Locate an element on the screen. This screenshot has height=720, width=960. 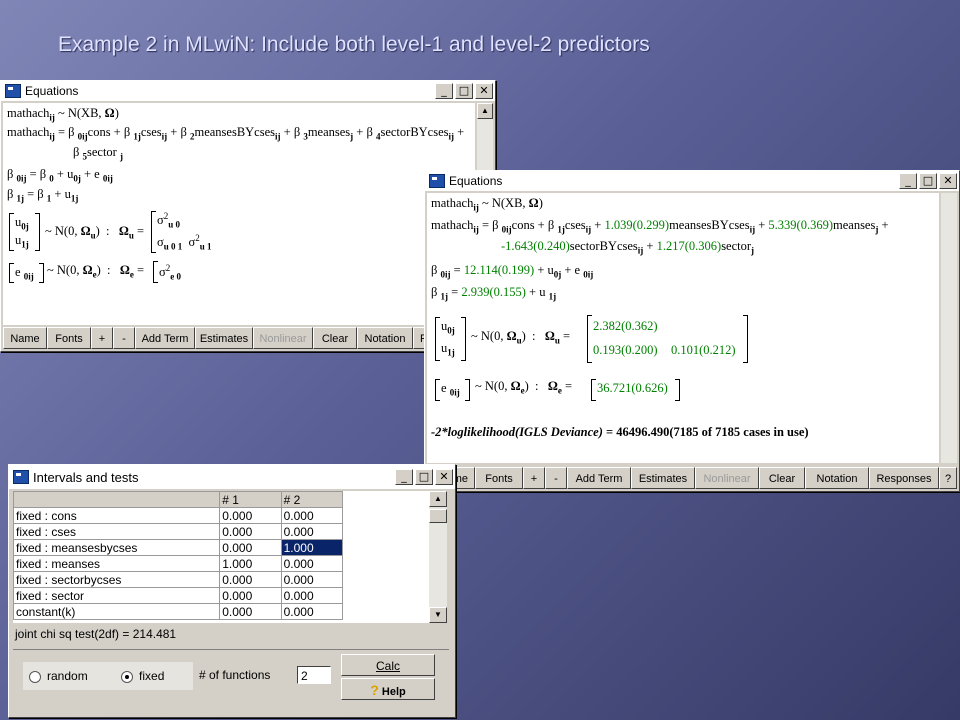
var-u1: 0.101(0.212) is located at coordinates (703, 350).